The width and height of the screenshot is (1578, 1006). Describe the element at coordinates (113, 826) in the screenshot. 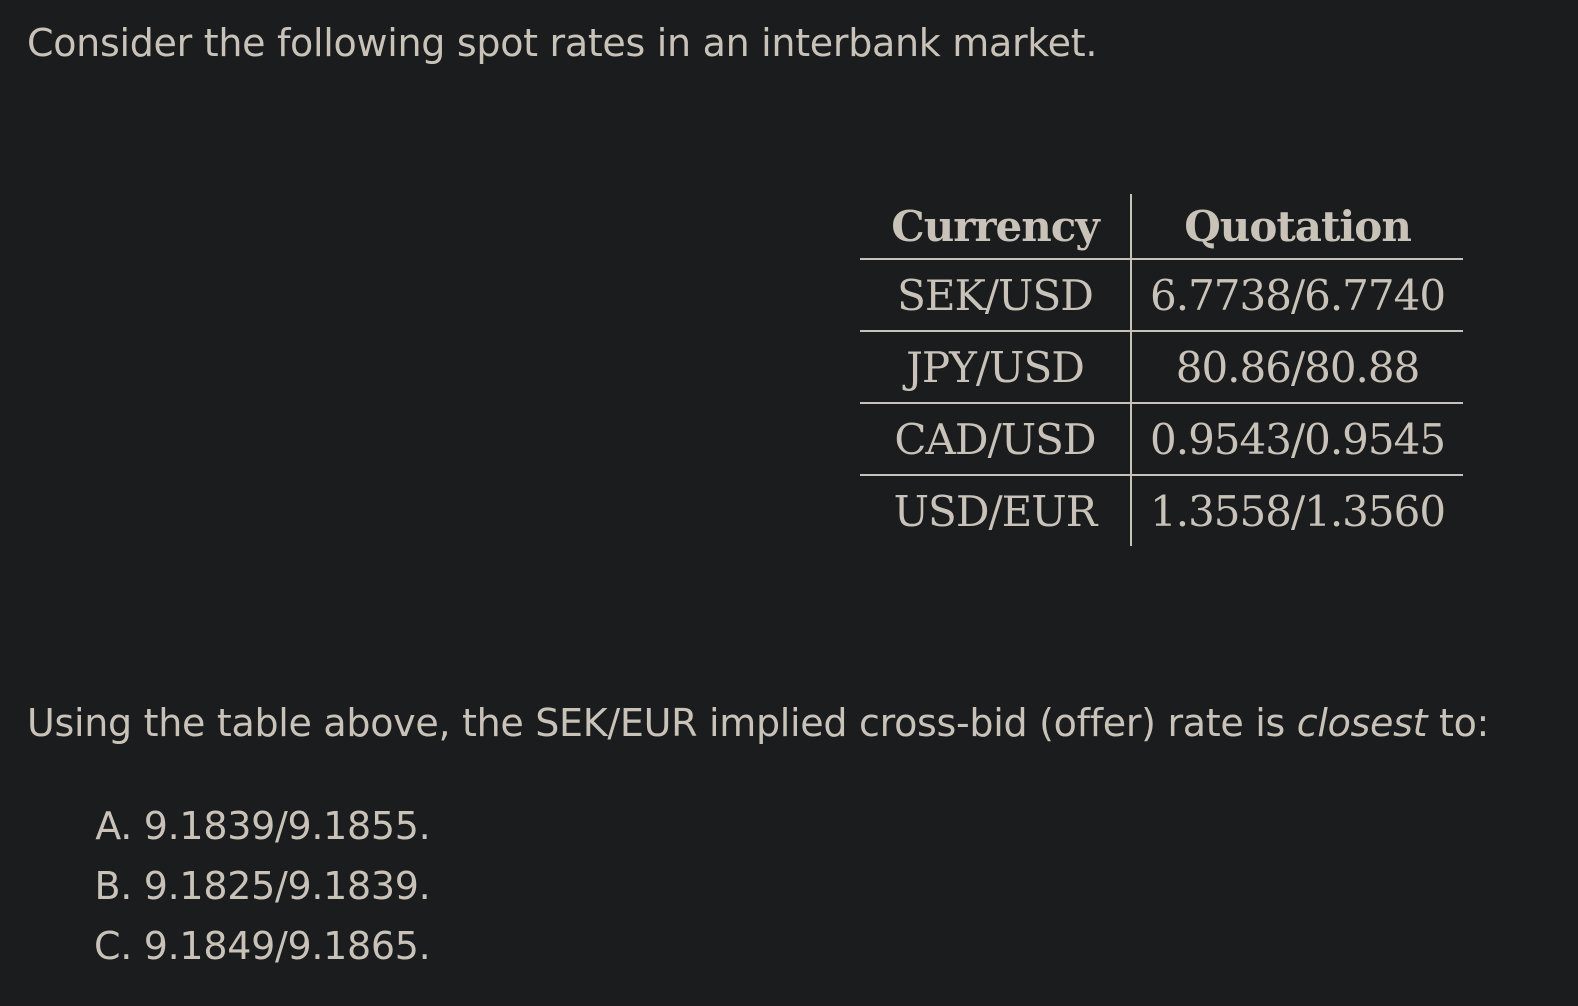

I see `option-letter: A.` at that location.